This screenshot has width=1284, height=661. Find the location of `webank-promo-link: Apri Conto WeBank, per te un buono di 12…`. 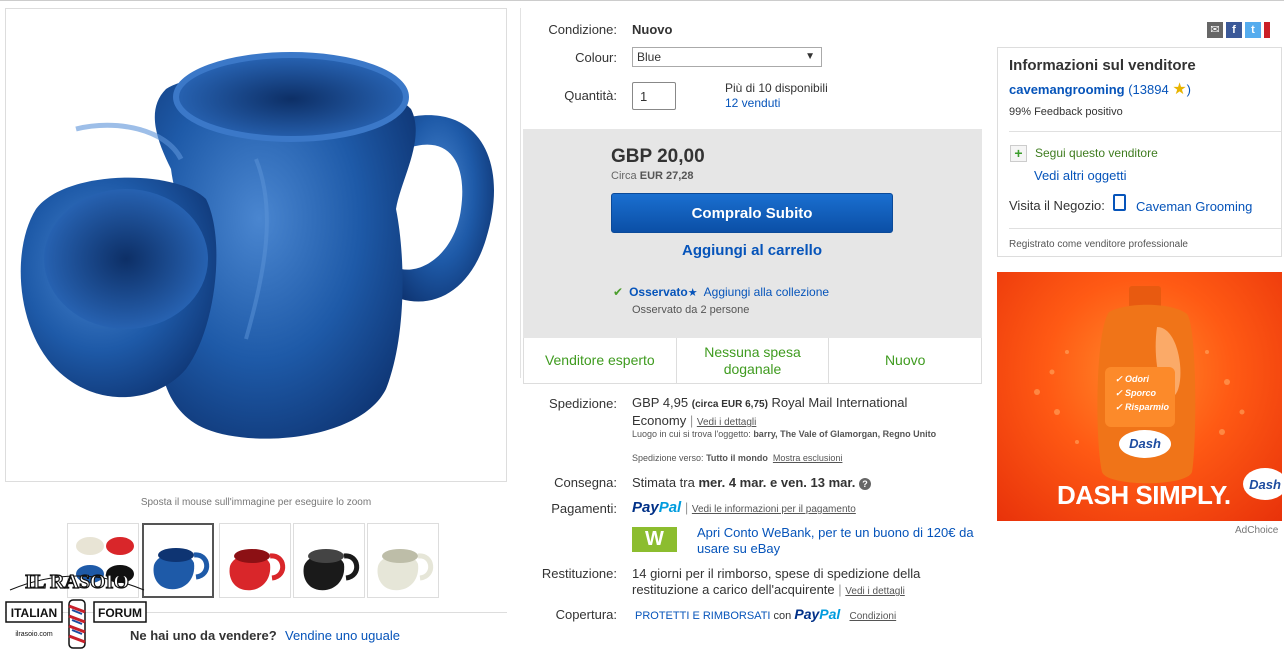

webank-promo-link: Apri Conto WeBank, per te un buono di 12… is located at coordinates (839, 541).